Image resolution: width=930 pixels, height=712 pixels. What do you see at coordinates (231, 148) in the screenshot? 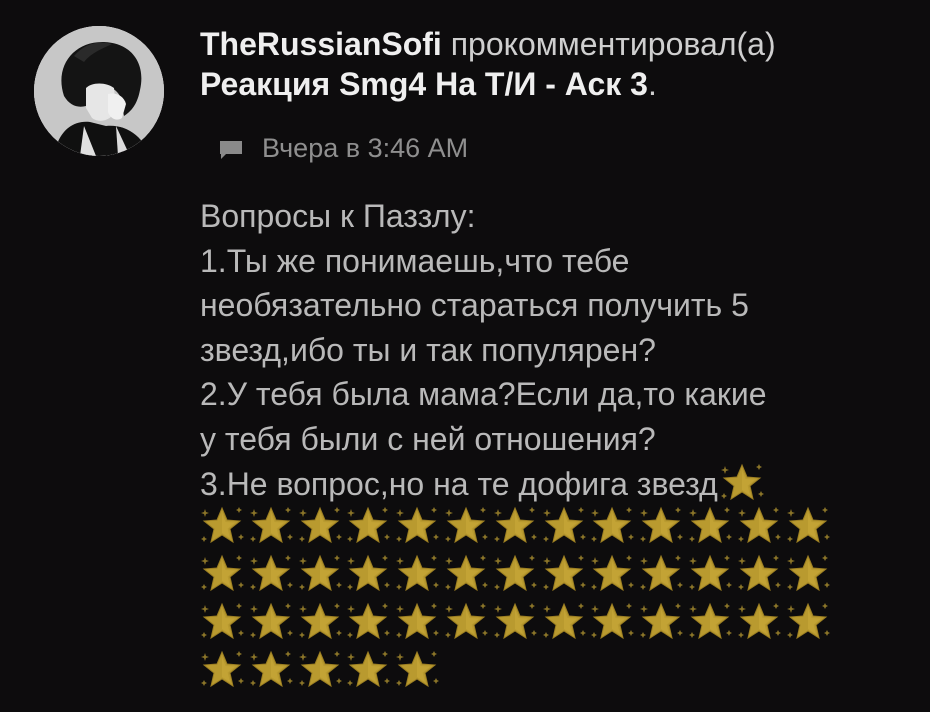
I see `comment-icon` at bounding box center [231, 148].